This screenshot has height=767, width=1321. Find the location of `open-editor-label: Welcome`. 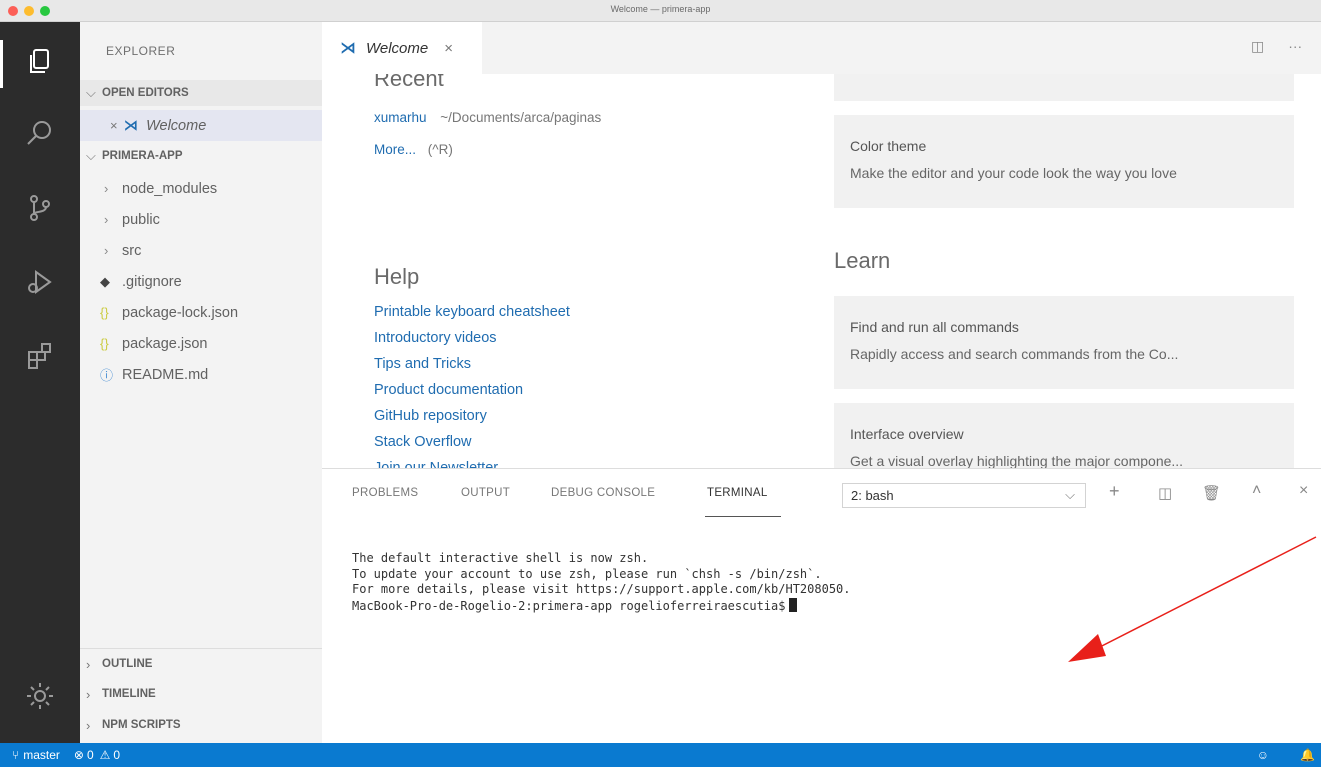

open-editor-label: Welcome is located at coordinates (176, 125).